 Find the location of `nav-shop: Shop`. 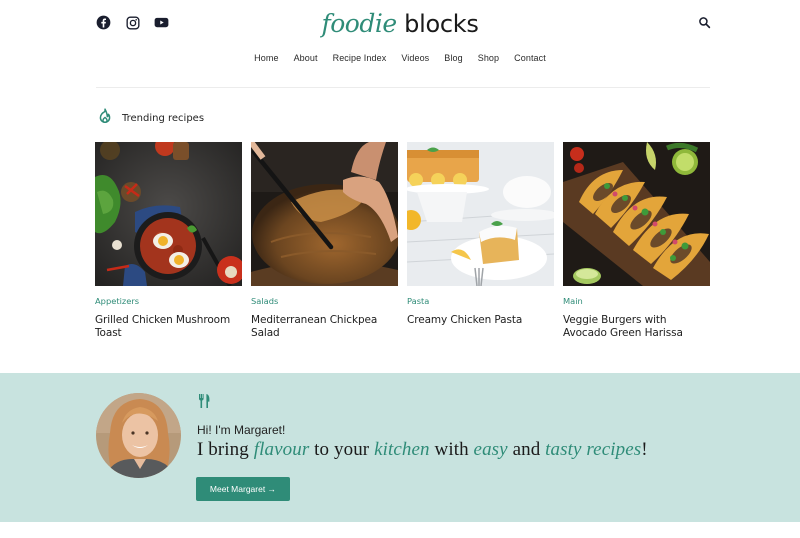

nav-shop: Shop is located at coordinates (488, 58).